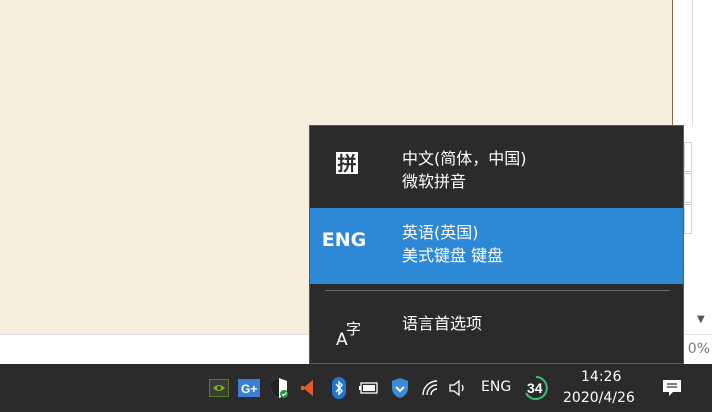 This screenshot has height=412, width=712. Describe the element at coordinates (279, 388) in the screenshot. I see `security-shield-icon` at that location.